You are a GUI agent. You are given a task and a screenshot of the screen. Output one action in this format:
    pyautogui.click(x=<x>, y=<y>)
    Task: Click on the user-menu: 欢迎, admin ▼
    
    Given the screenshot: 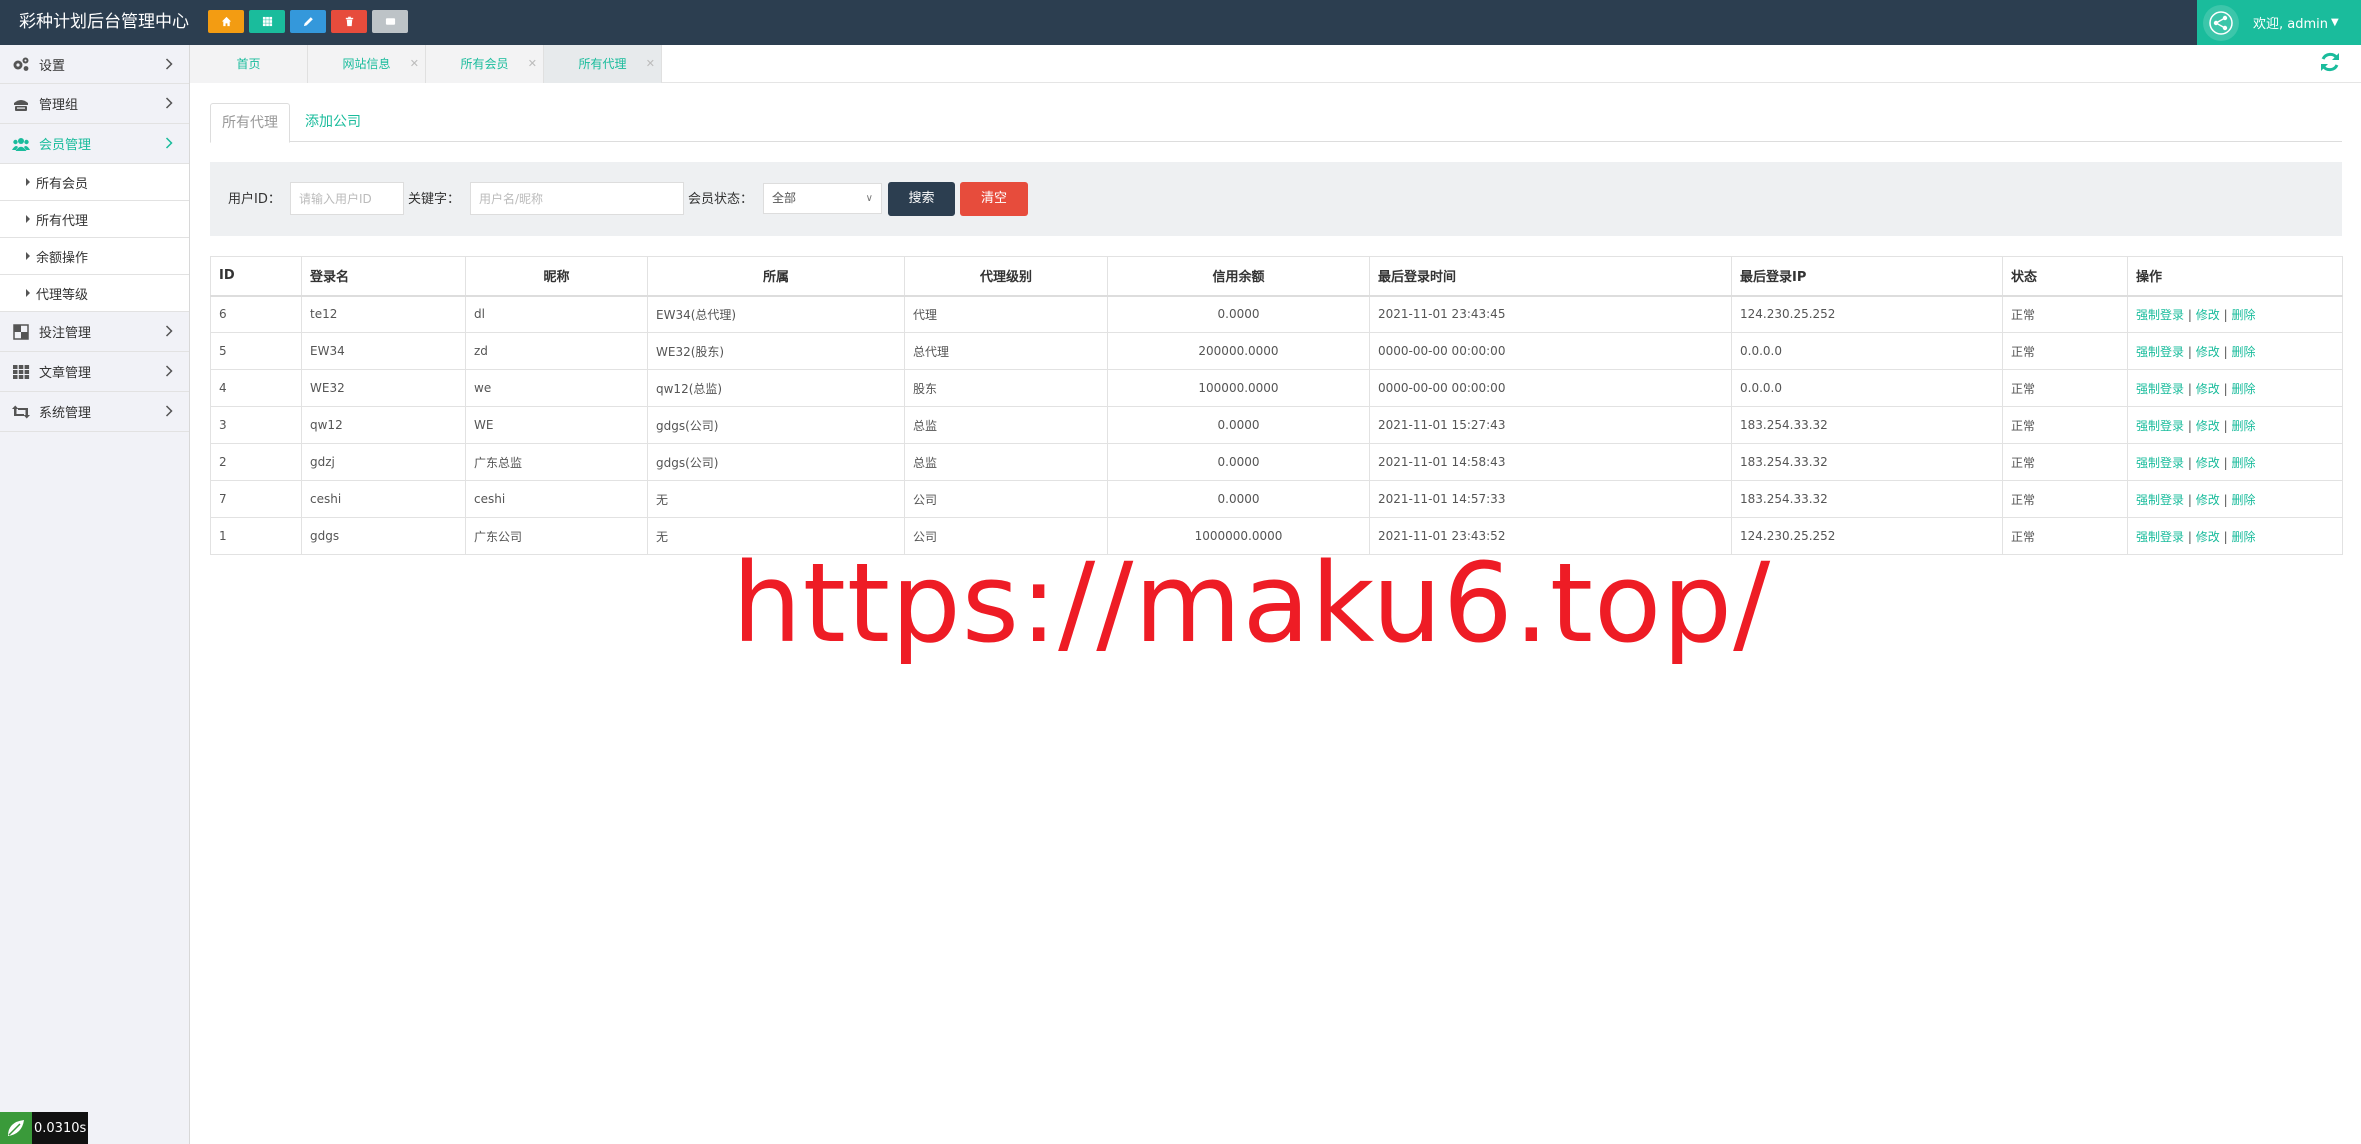 What is the action you would take?
    pyautogui.click(x=2279, y=22)
    